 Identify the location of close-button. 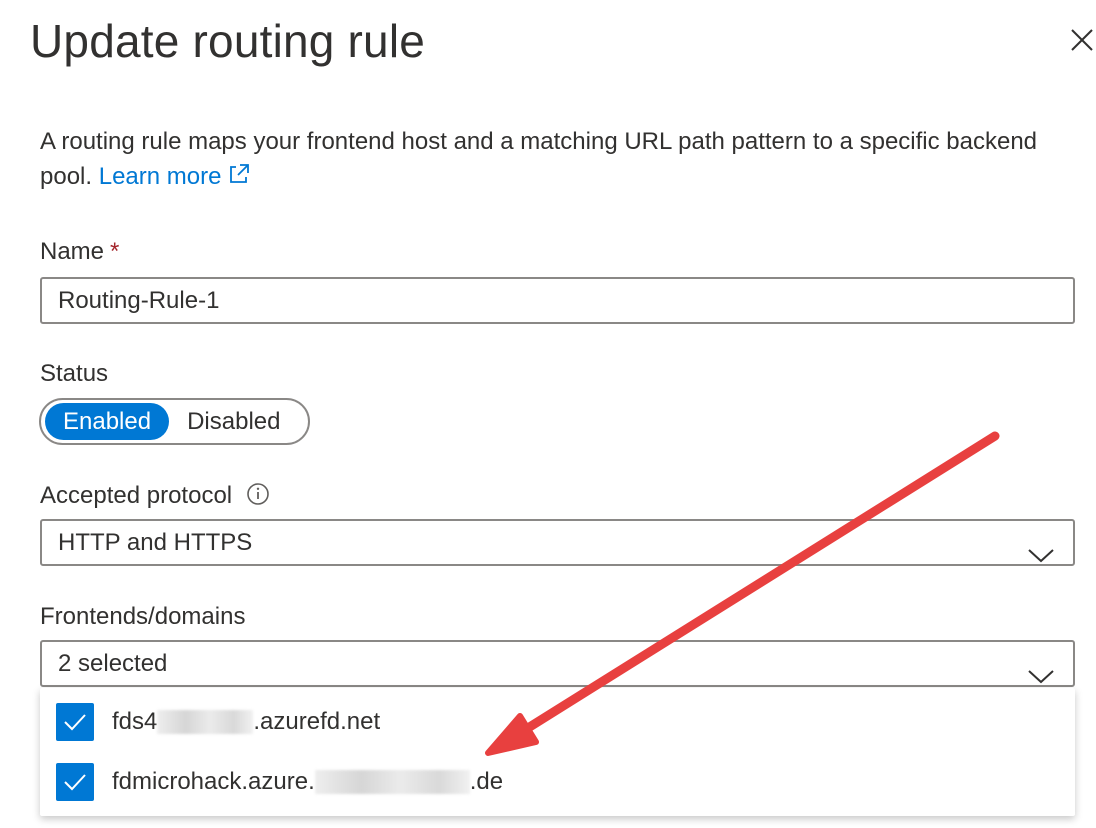
(1082, 43).